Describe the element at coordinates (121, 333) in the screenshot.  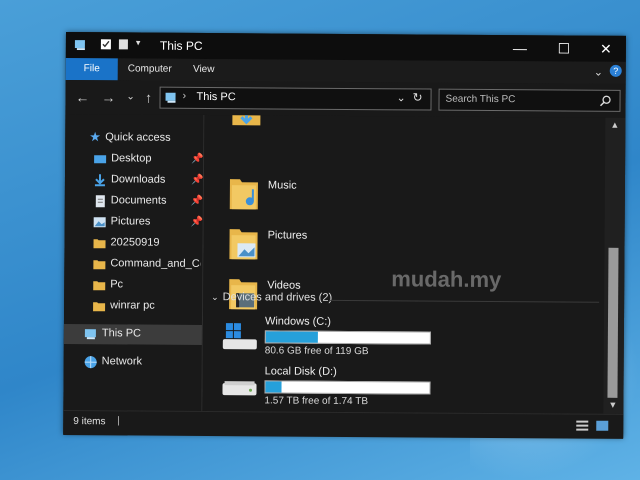
I see `sidebar-item-label: This PC` at that location.